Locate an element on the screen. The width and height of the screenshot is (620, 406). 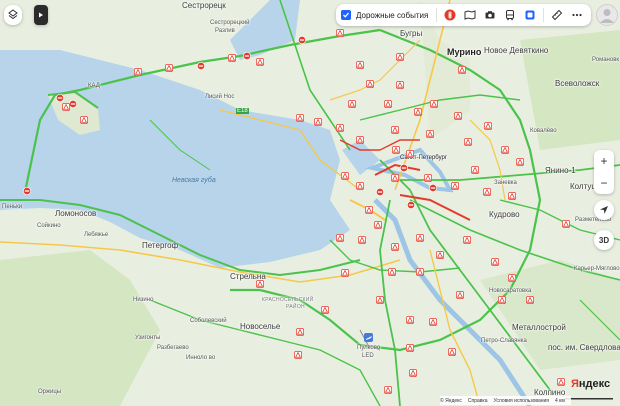
label-razliv: Разлив is located at coordinates (225, 31).